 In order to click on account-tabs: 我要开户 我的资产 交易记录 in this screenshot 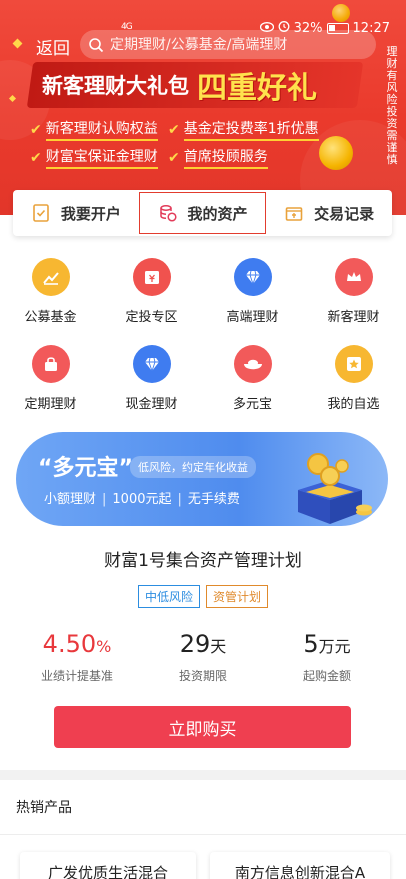, I will do `click(202, 213)`.